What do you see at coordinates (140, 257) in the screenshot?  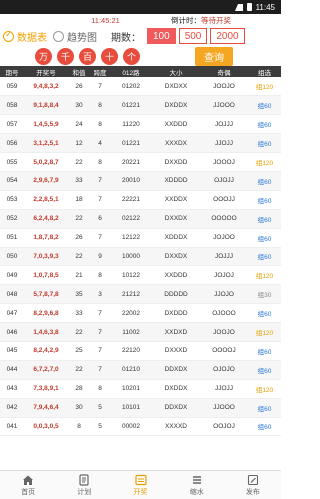 I see `table-row: 050 7,0,3,9,3 22 9 10000 DXXDX JOJJJ 组60` at bounding box center [140, 257].